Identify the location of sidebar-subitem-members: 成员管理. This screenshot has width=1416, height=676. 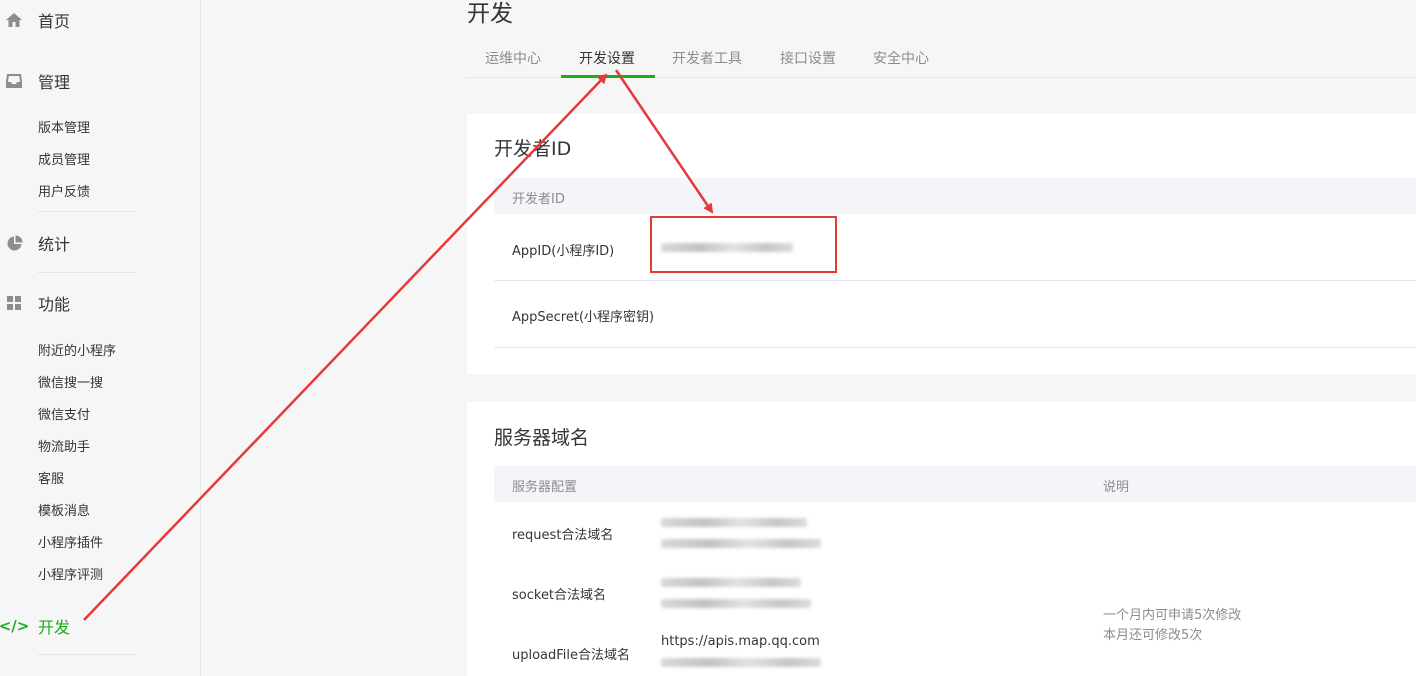
(64, 158).